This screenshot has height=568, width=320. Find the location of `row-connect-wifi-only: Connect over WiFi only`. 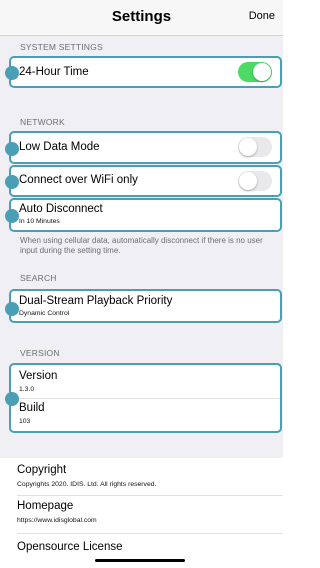

row-connect-wifi-only: Connect over WiFi only is located at coordinates (145, 181).